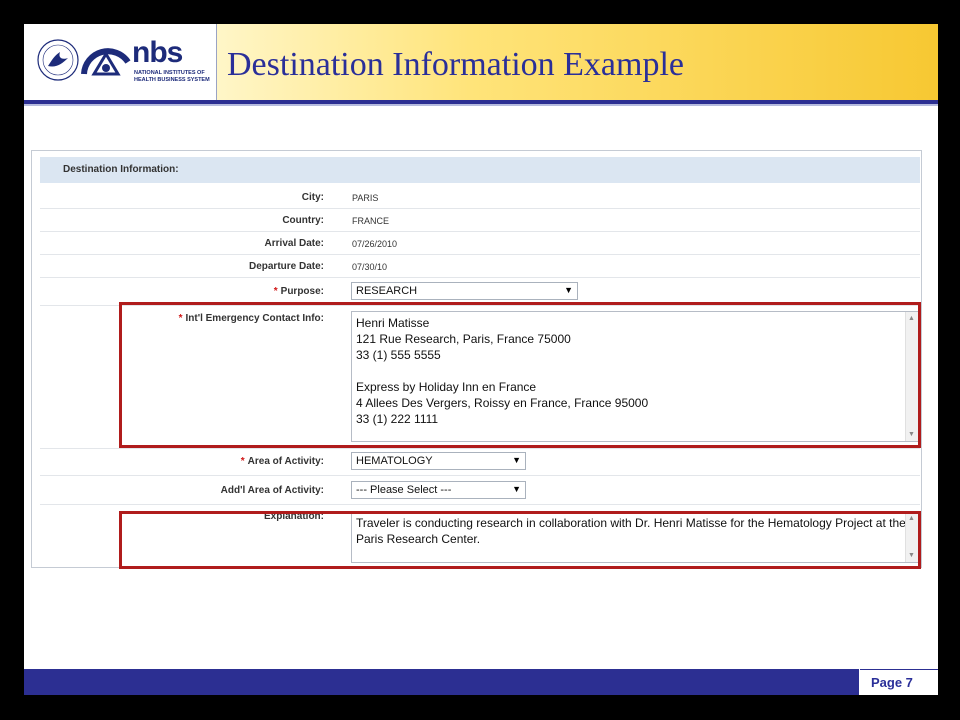 This screenshot has width=960, height=720. I want to click on arrival-date-label: Arrival Date:, so click(294, 243).